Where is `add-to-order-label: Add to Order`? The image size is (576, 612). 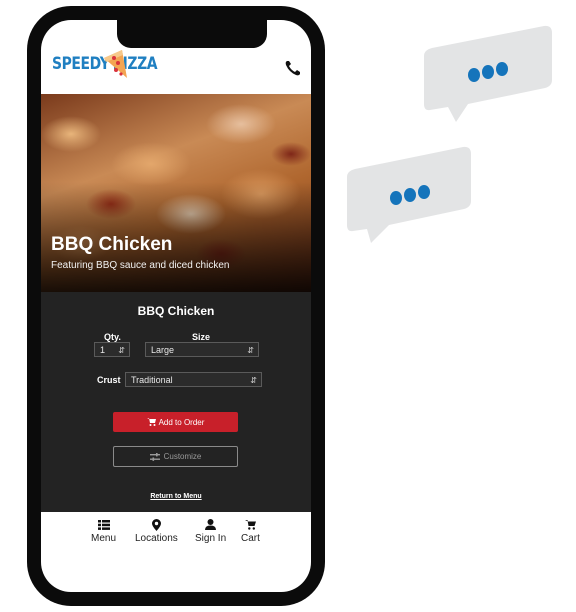 add-to-order-label: Add to Order is located at coordinates (181, 422).